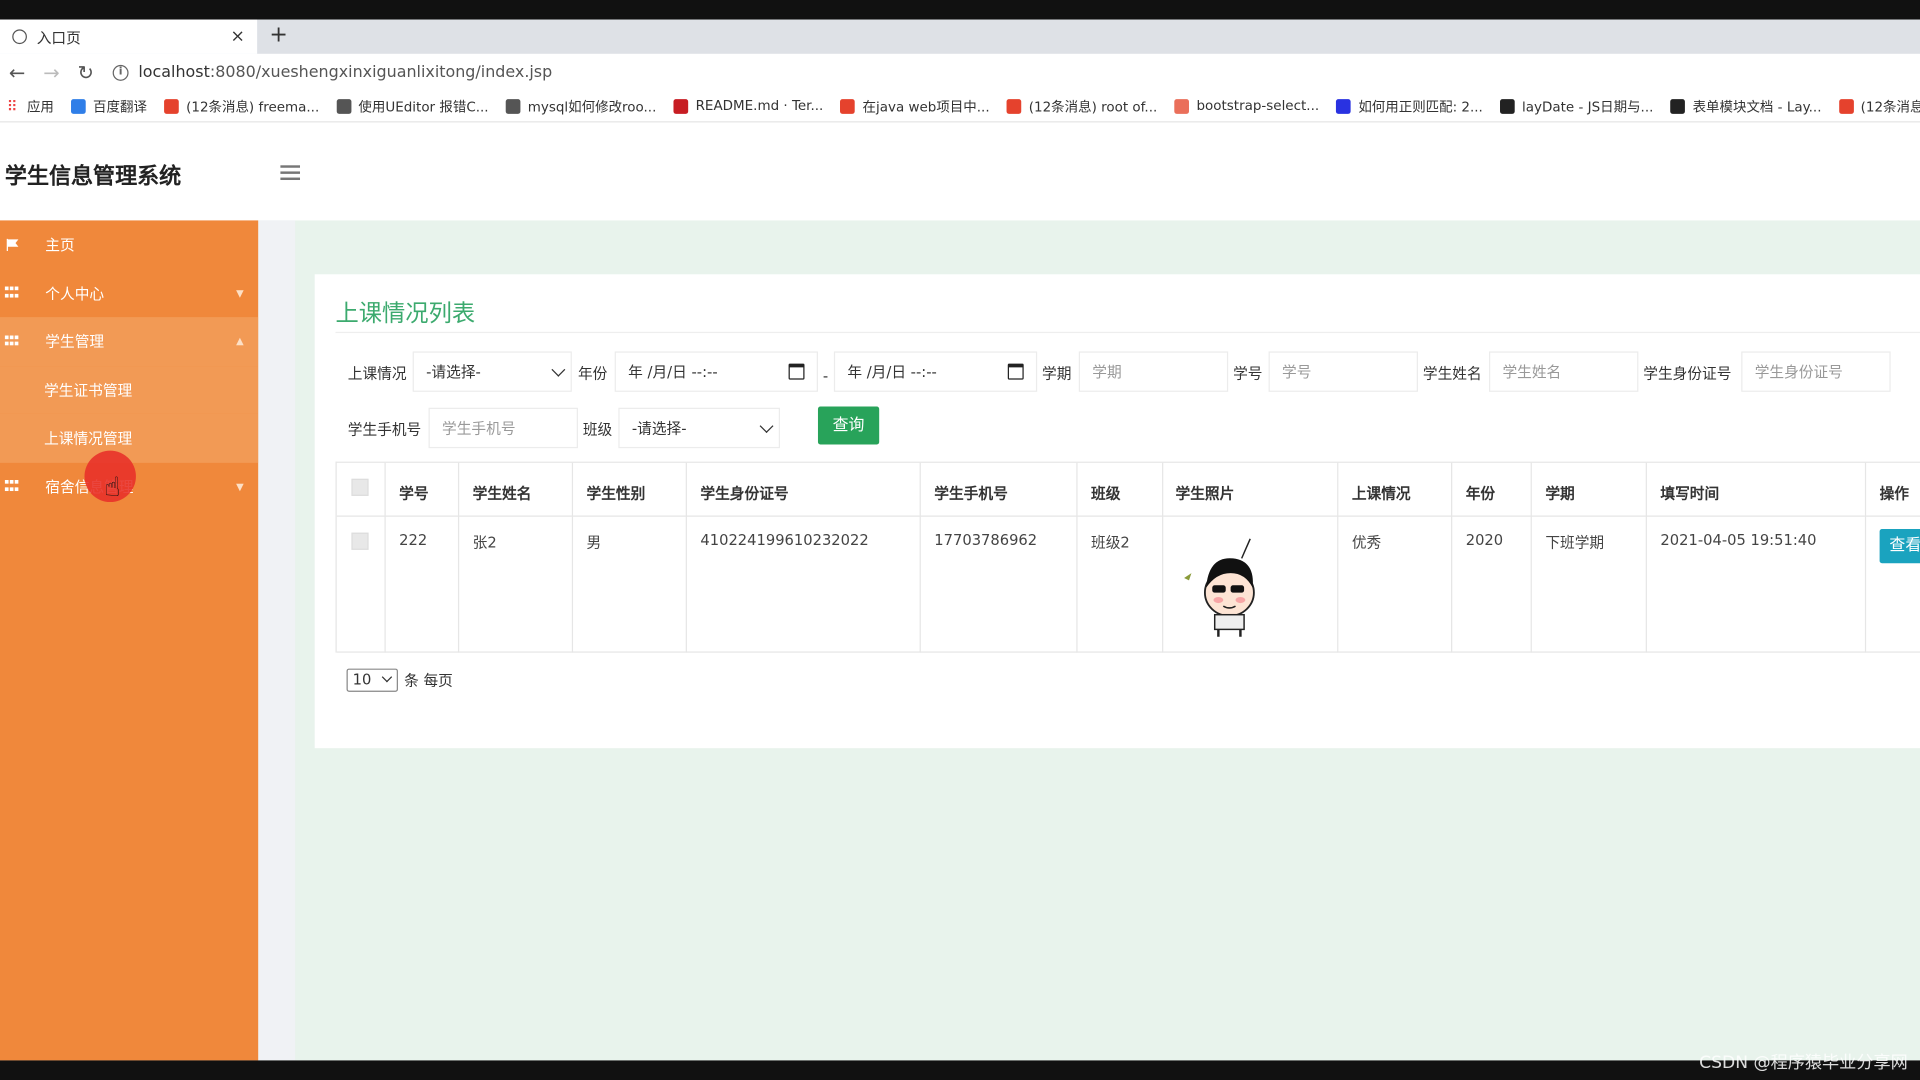 The width and height of the screenshot is (1920, 1080). What do you see at coordinates (1452, 373) in the screenshot?
I see `name-label: 学生姓名` at bounding box center [1452, 373].